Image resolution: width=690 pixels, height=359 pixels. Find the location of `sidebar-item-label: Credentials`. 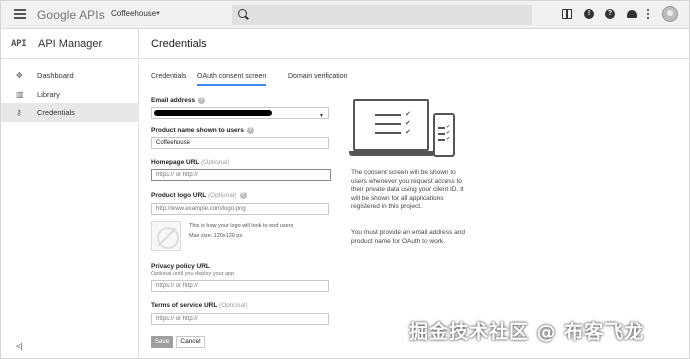

sidebar-item-label: Credentials is located at coordinates (56, 112).